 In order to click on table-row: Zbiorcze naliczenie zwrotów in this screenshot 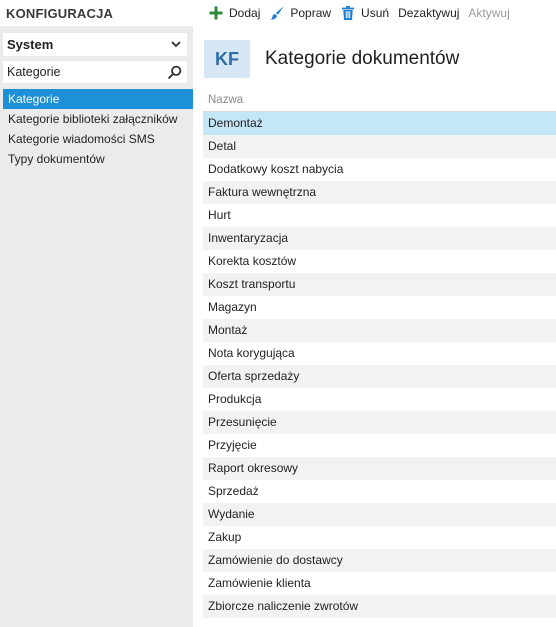, I will do `click(379, 606)`.